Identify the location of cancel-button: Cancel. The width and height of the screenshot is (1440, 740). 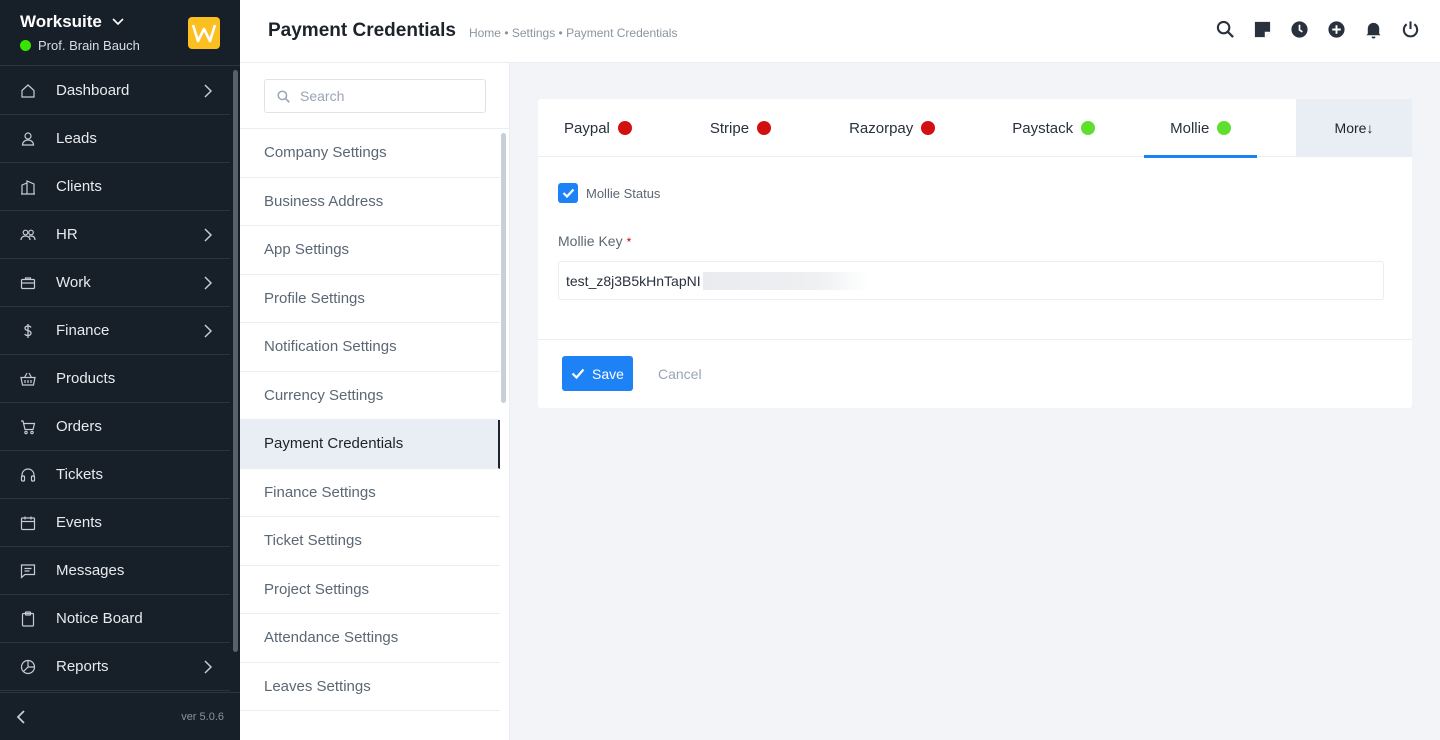
(680, 374).